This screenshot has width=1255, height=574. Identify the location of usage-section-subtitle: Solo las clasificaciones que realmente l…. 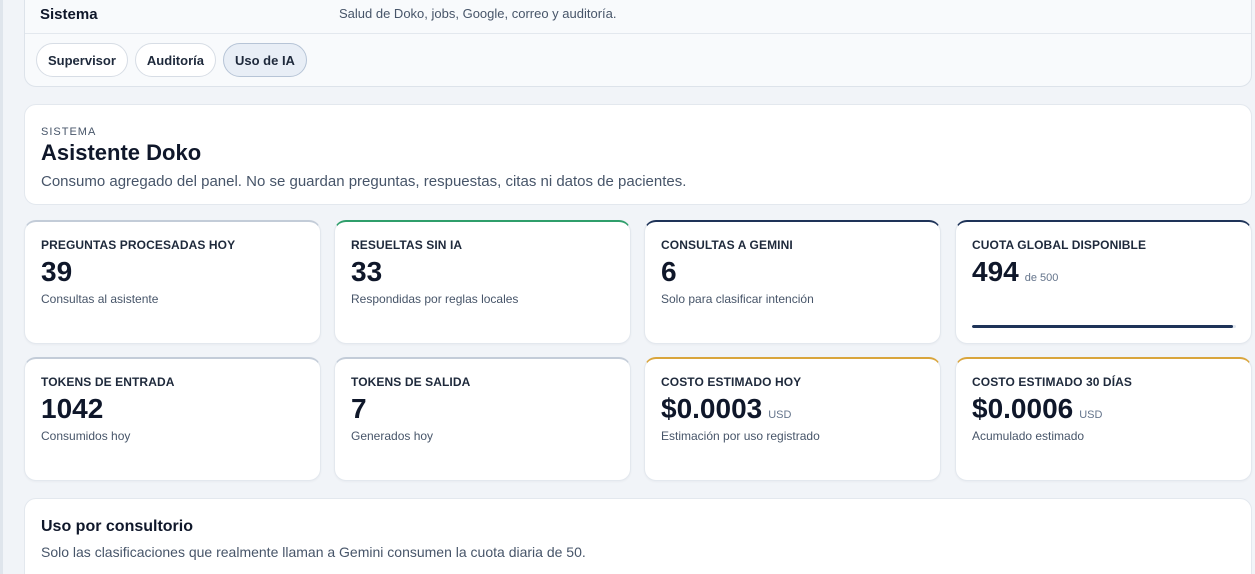
(313, 552).